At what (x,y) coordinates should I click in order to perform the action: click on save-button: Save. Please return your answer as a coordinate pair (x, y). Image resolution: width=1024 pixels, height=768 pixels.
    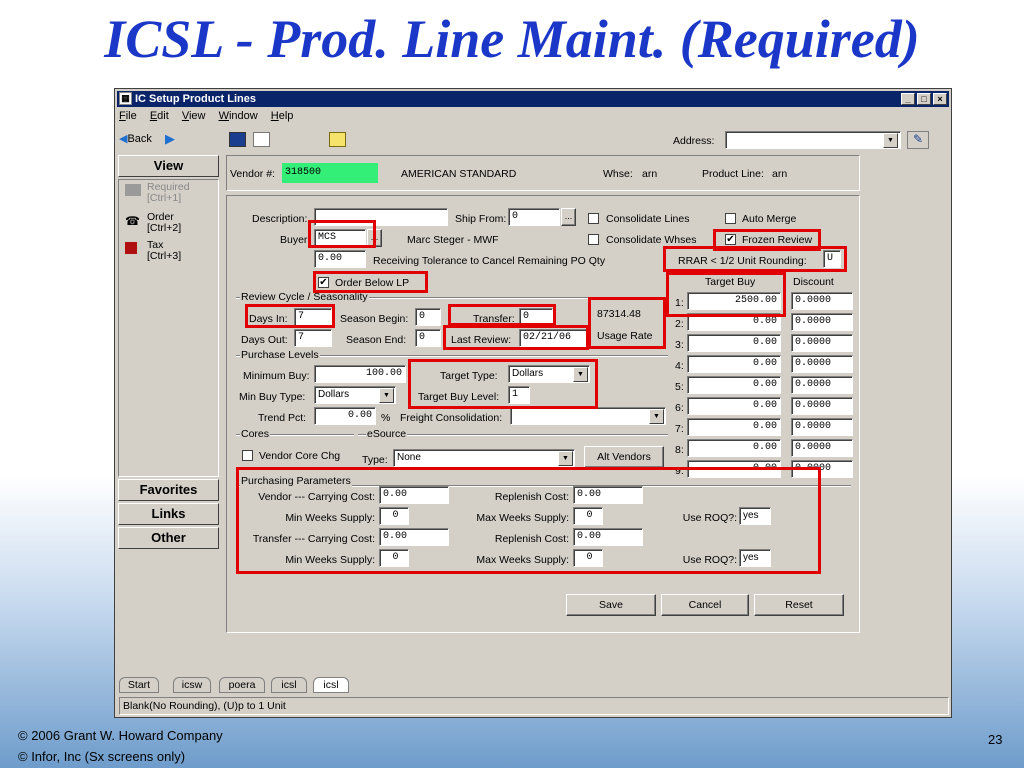
    Looking at the image, I should click on (611, 605).